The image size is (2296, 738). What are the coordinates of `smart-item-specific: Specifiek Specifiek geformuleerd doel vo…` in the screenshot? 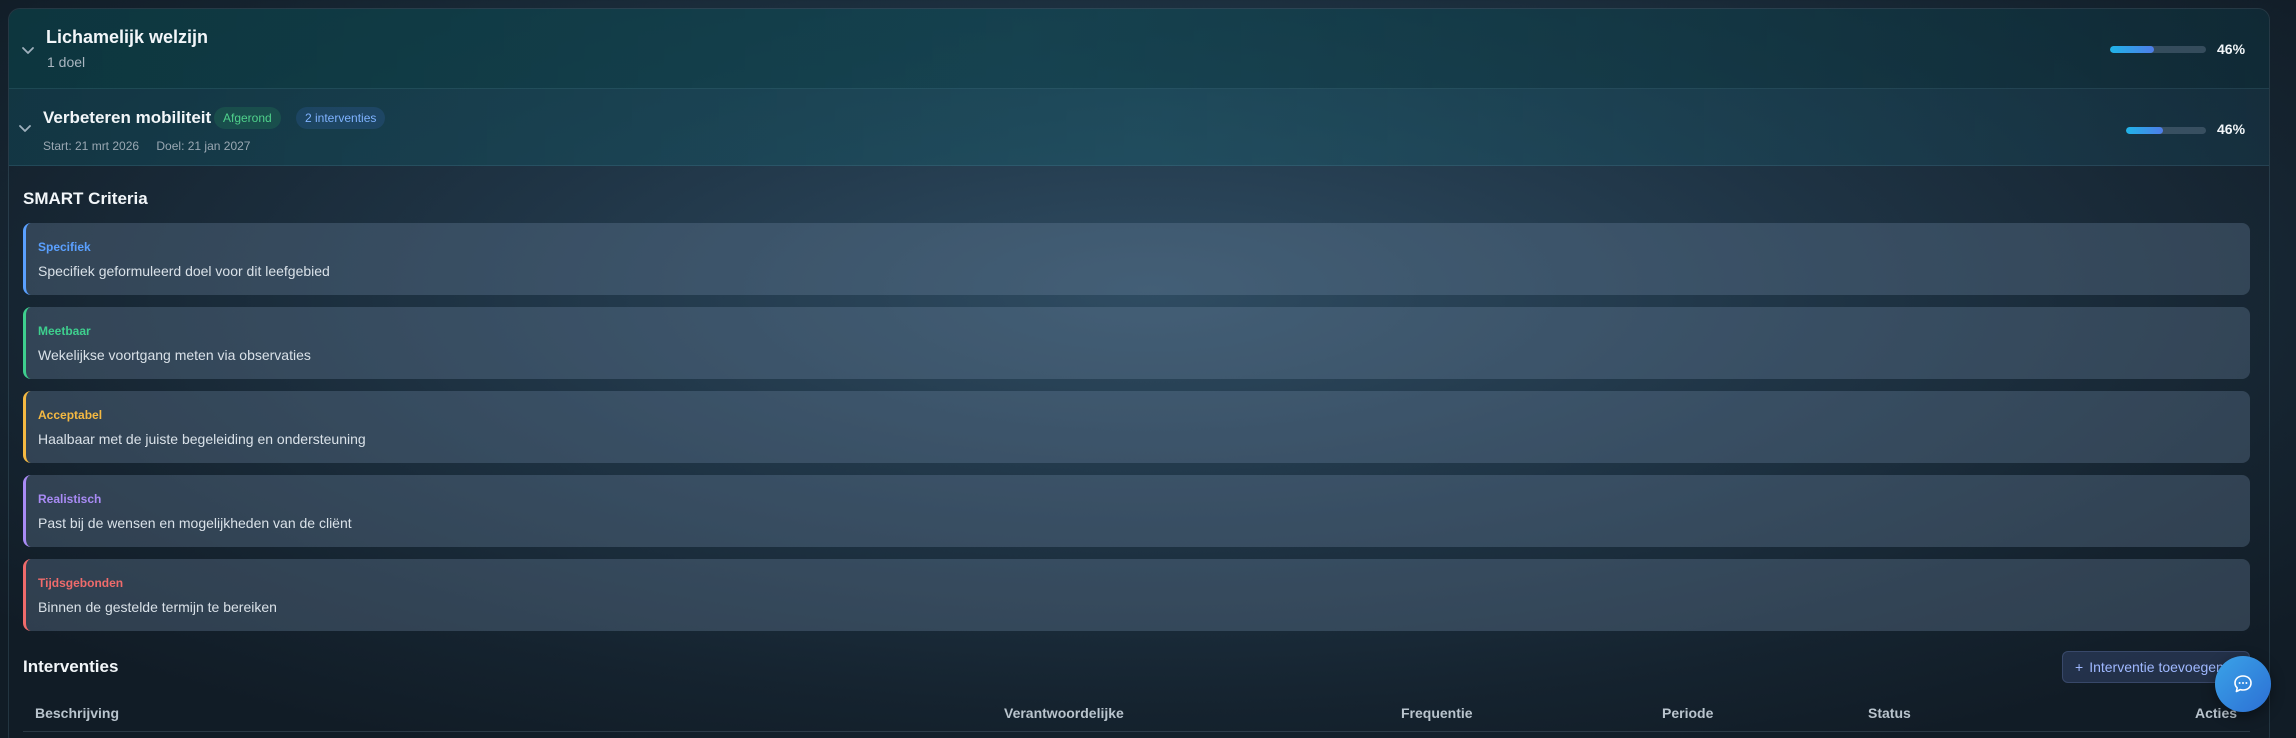 It's located at (1136, 259).